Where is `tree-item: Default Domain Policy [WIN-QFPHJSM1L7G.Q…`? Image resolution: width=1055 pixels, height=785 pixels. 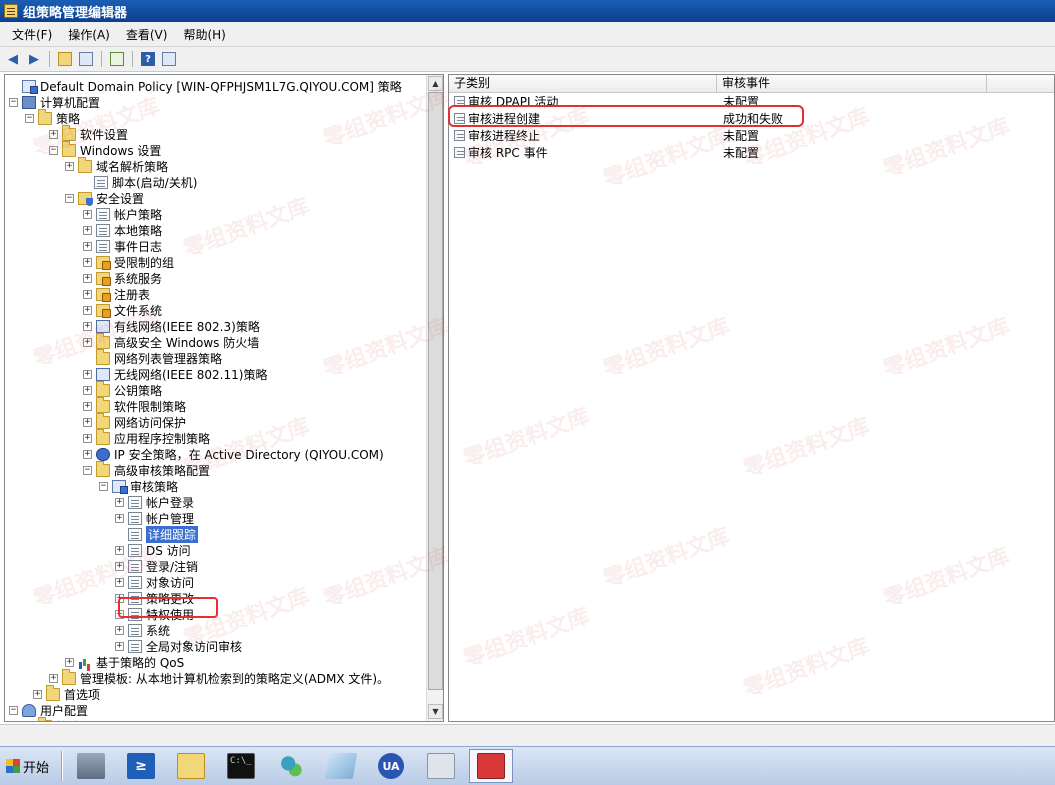 tree-item: Default Domain Policy [WIN-QFPHJSM1L7G.Q… is located at coordinates (205, 86).